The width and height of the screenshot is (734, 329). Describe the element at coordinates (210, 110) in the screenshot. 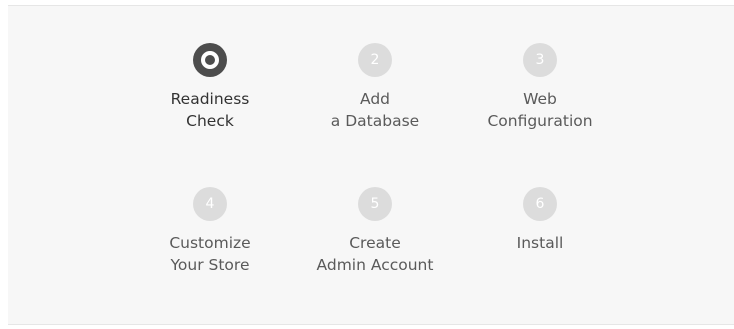

I see `step-label: Readiness Check` at that location.